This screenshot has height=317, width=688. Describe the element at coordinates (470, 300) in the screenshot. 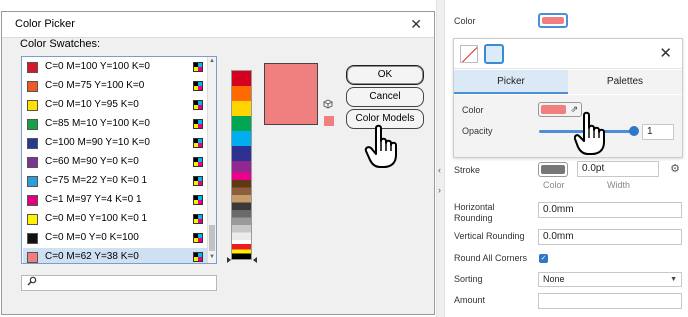

I see `amount-label: Amount` at that location.